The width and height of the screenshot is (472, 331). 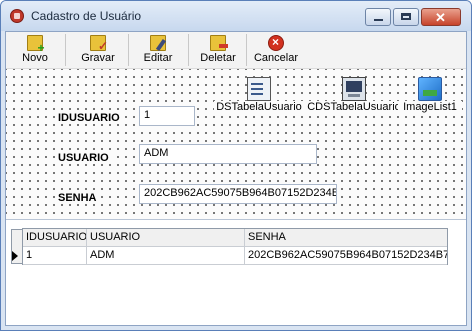 I want to click on column-header-senha: SENHA, so click(x=346, y=237).